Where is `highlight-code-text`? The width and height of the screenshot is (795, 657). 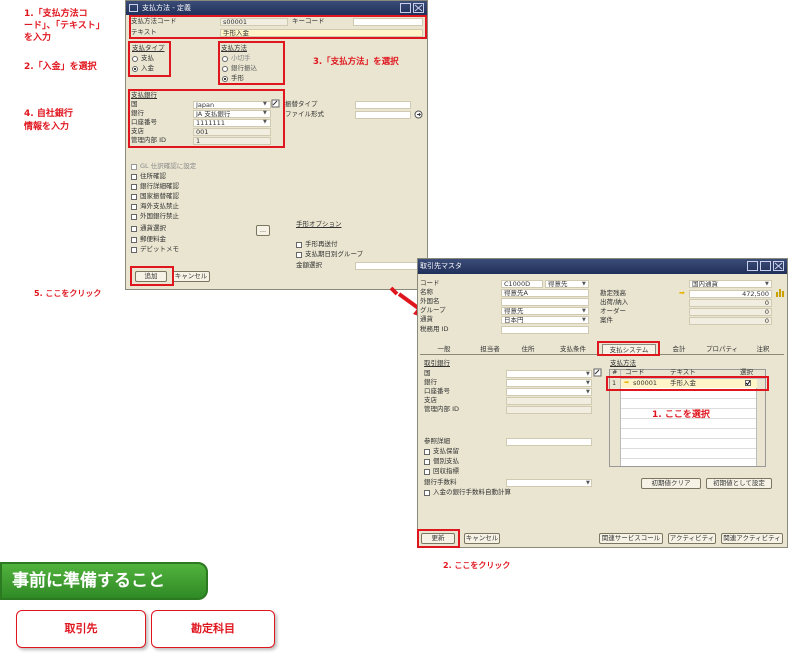
highlight-code-text is located at coordinates (278, 27).